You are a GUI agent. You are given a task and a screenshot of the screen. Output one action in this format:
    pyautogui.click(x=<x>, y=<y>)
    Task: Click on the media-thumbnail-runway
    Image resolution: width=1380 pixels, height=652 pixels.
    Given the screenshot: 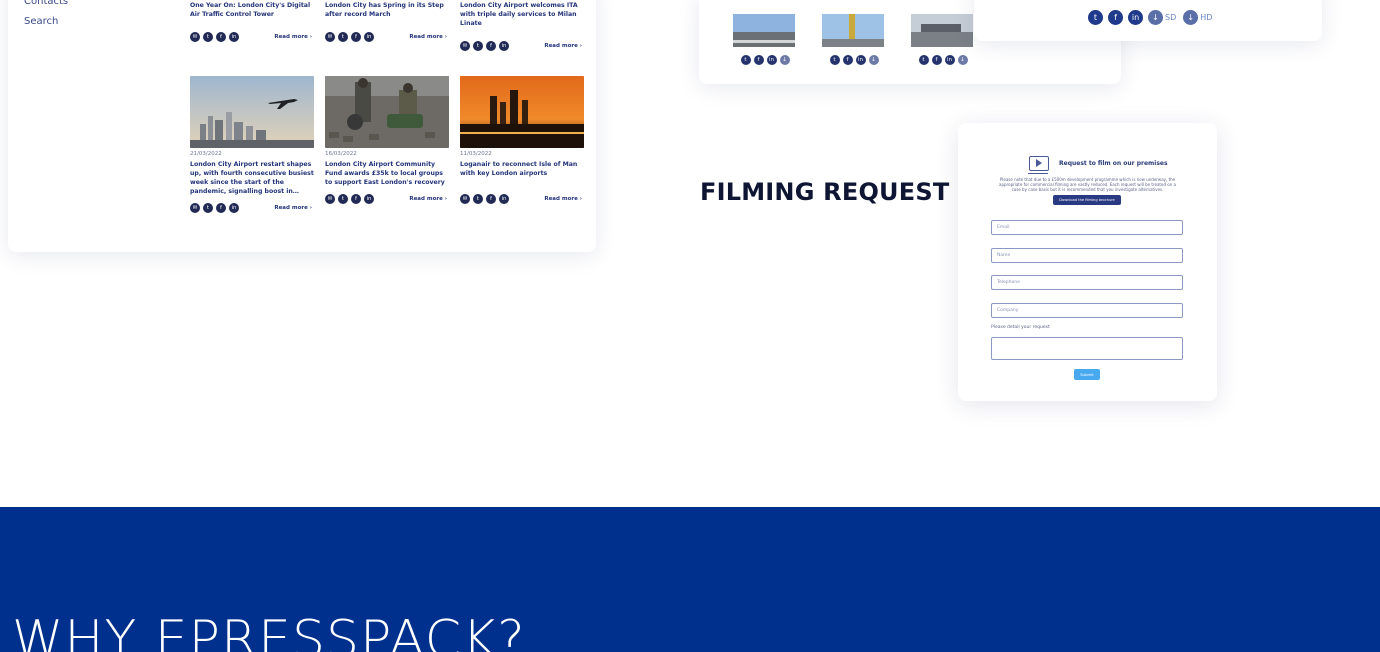 What is the action you would take?
    pyautogui.click(x=764, y=30)
    